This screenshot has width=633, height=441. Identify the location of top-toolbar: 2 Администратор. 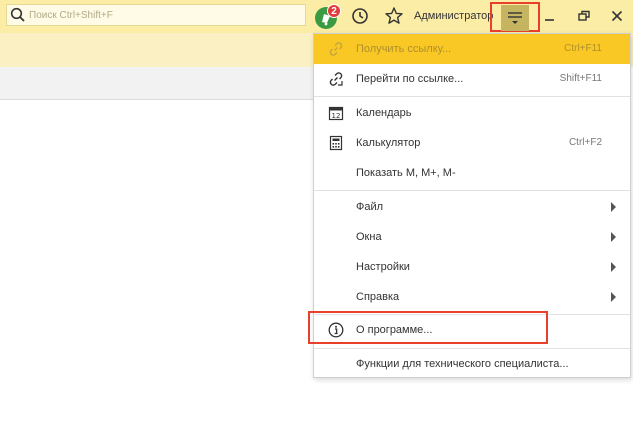
(316, 16).